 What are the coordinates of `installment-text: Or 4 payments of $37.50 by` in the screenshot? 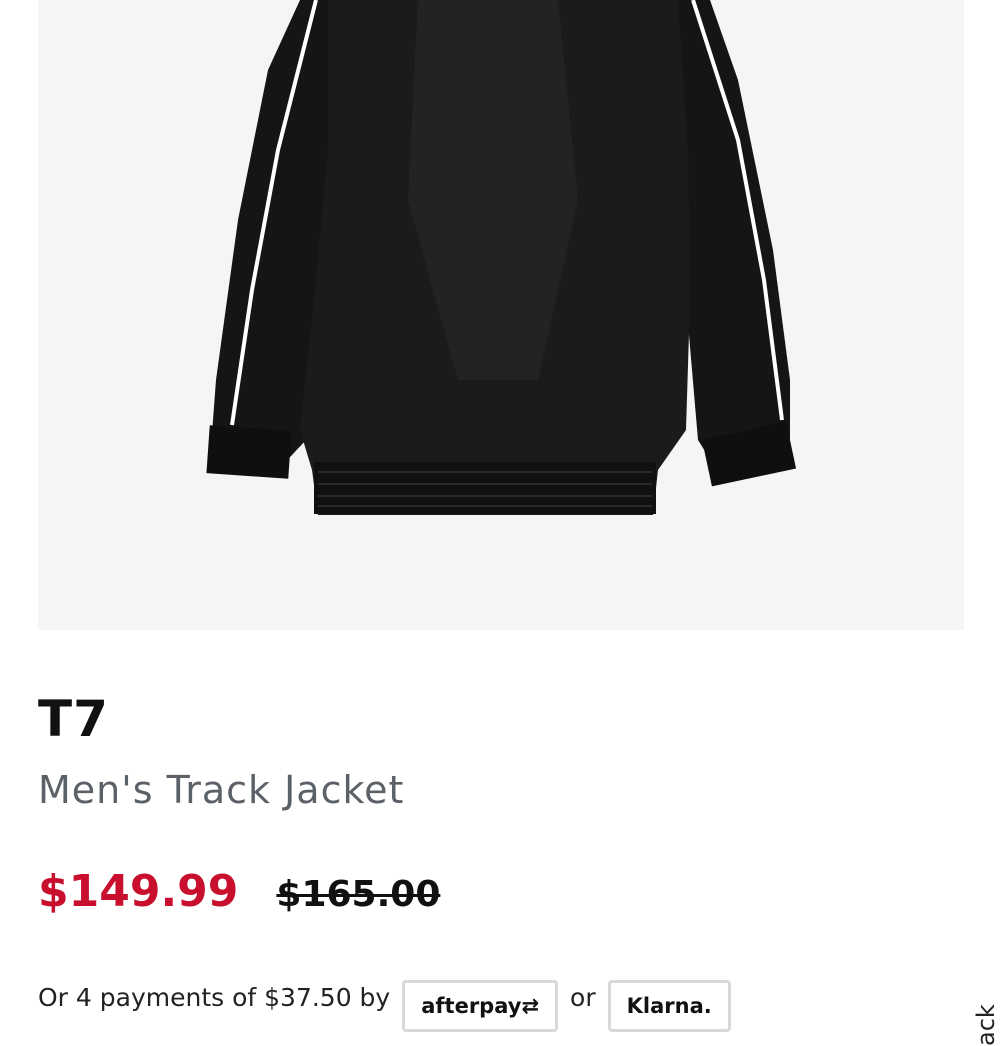 It's located at (214, 997).